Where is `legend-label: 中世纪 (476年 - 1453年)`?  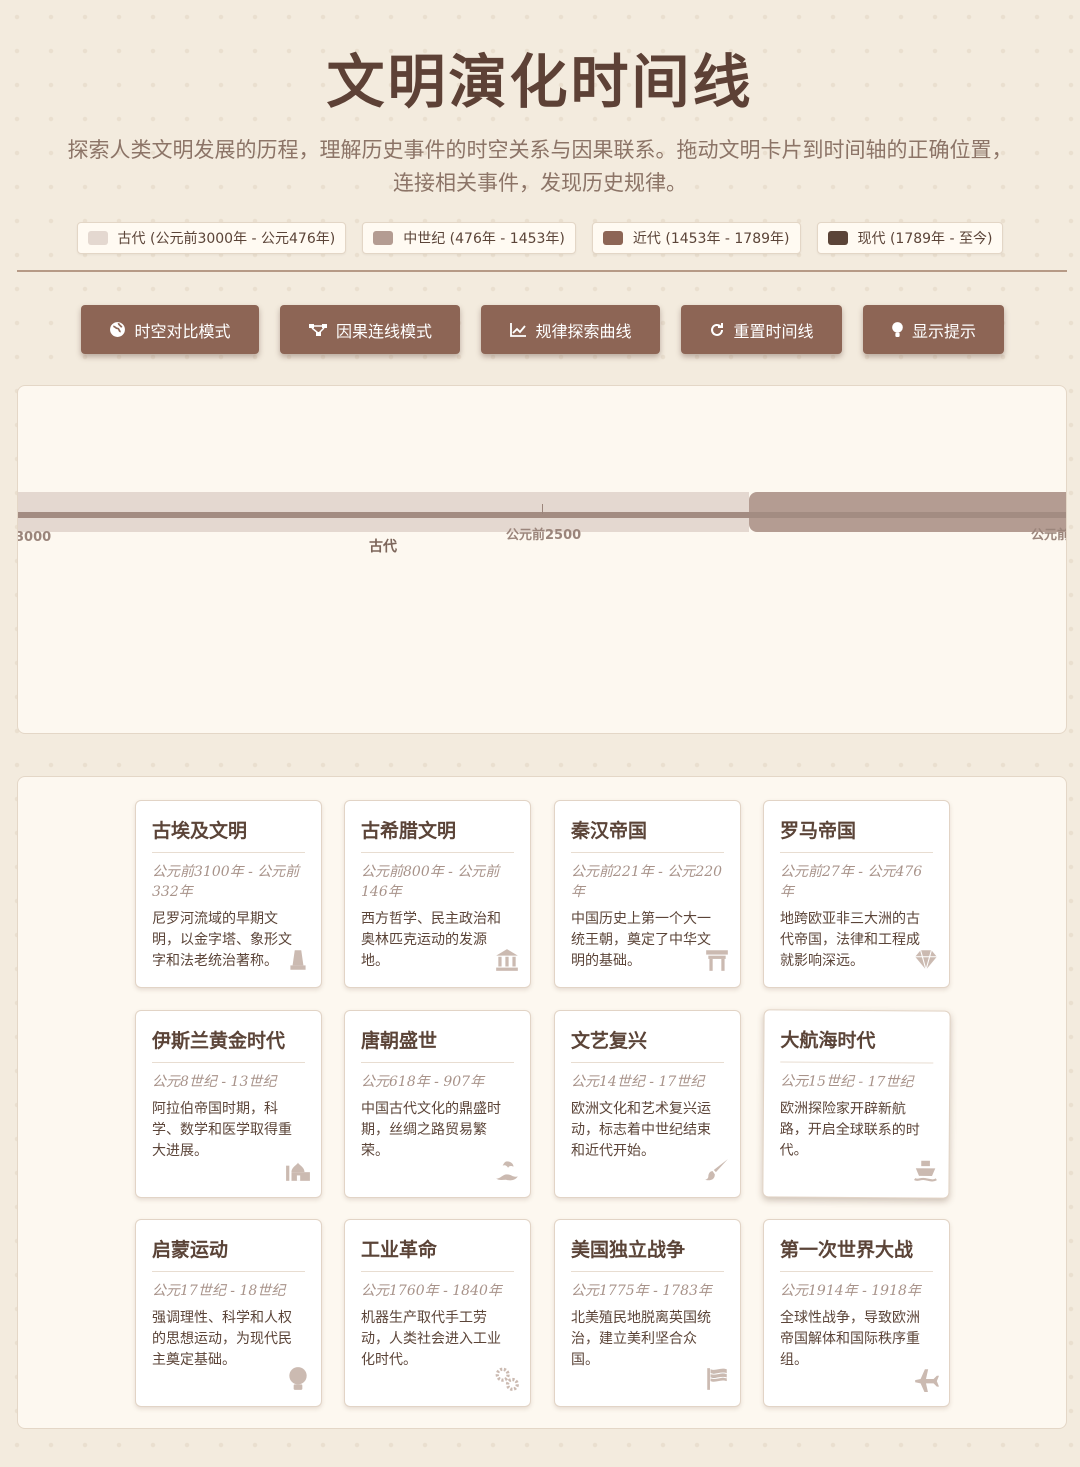
legend-label: 中世纪 (476年 - 1453年) is located at coordinates (484, 239).